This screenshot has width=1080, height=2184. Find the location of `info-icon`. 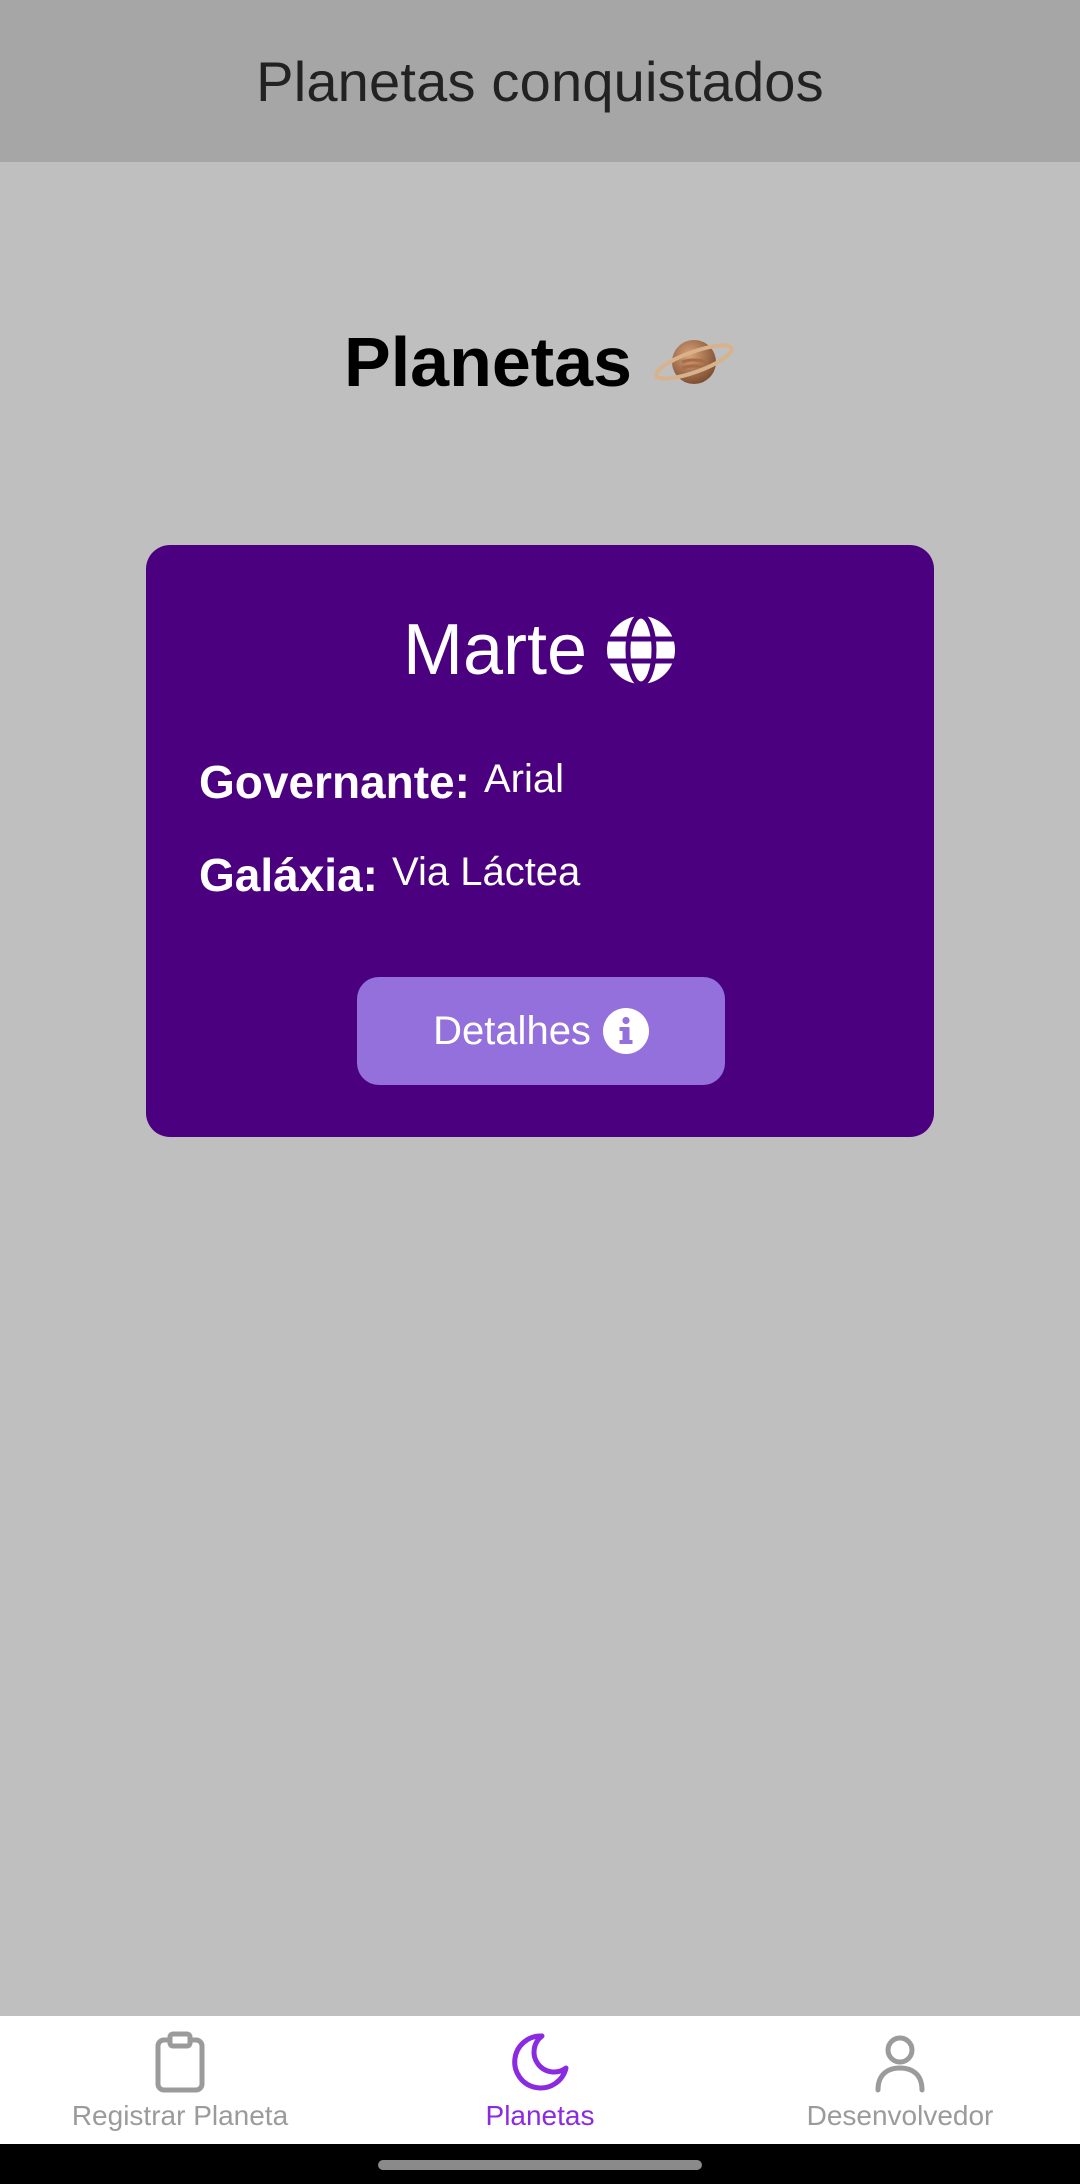

info-icon is located at coordinates (625, 1031).